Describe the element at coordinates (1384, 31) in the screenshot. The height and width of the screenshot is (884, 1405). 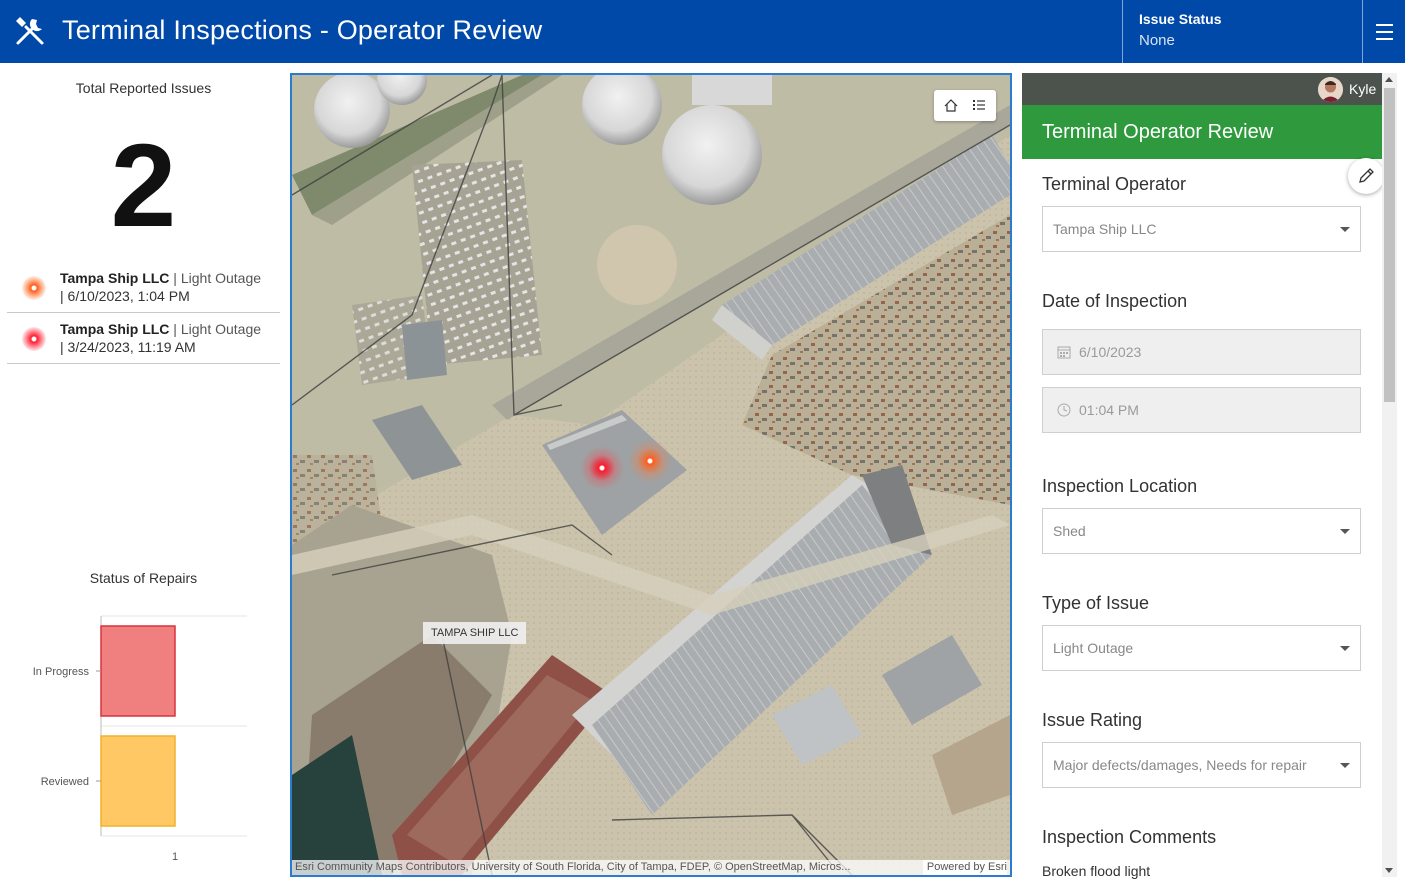
I see `hamburger-menu-icon` at that location.